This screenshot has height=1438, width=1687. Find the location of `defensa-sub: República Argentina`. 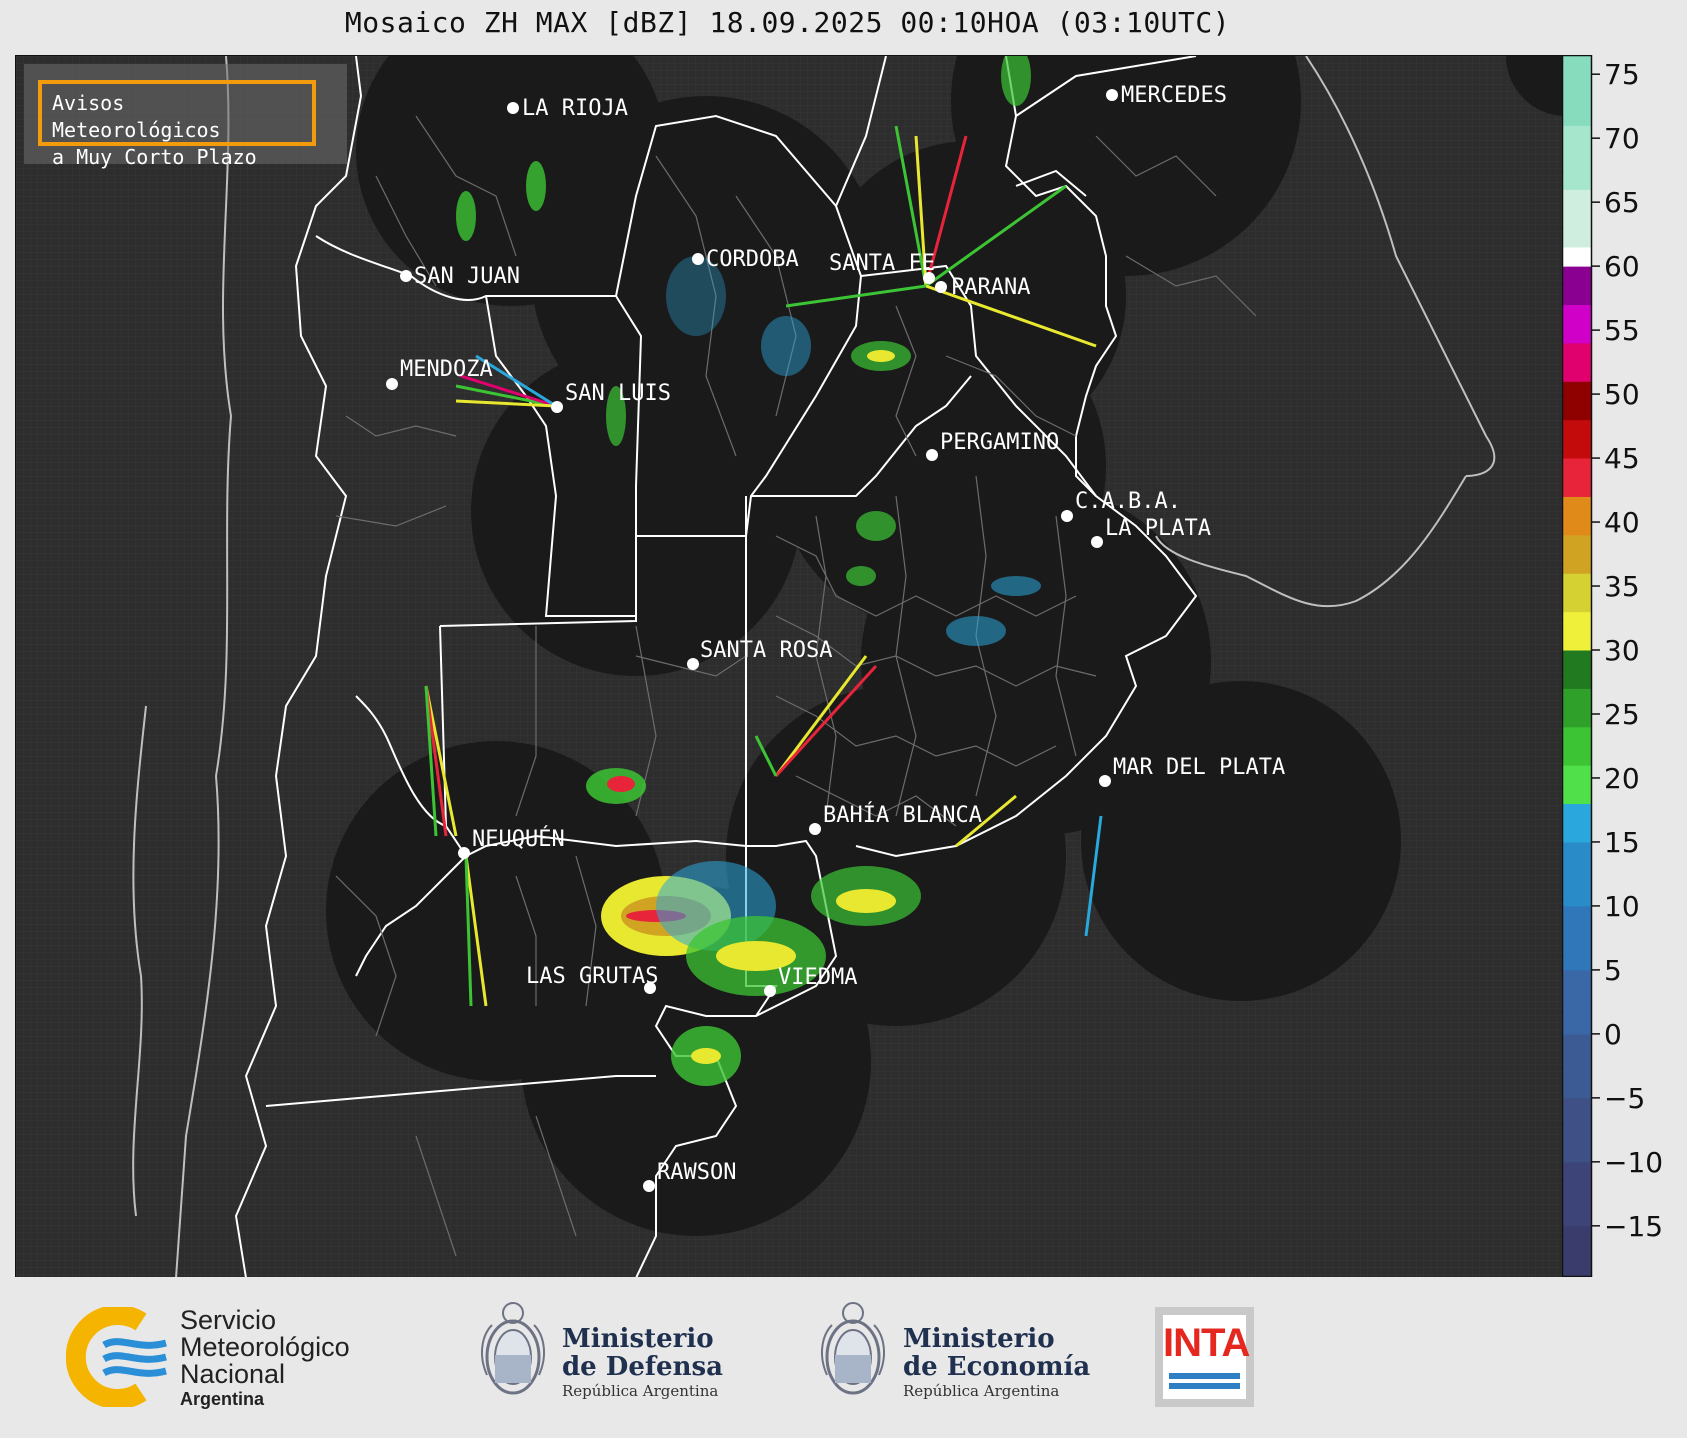

defensa-sub: República Argentina is located at coordinates (640, 1391).